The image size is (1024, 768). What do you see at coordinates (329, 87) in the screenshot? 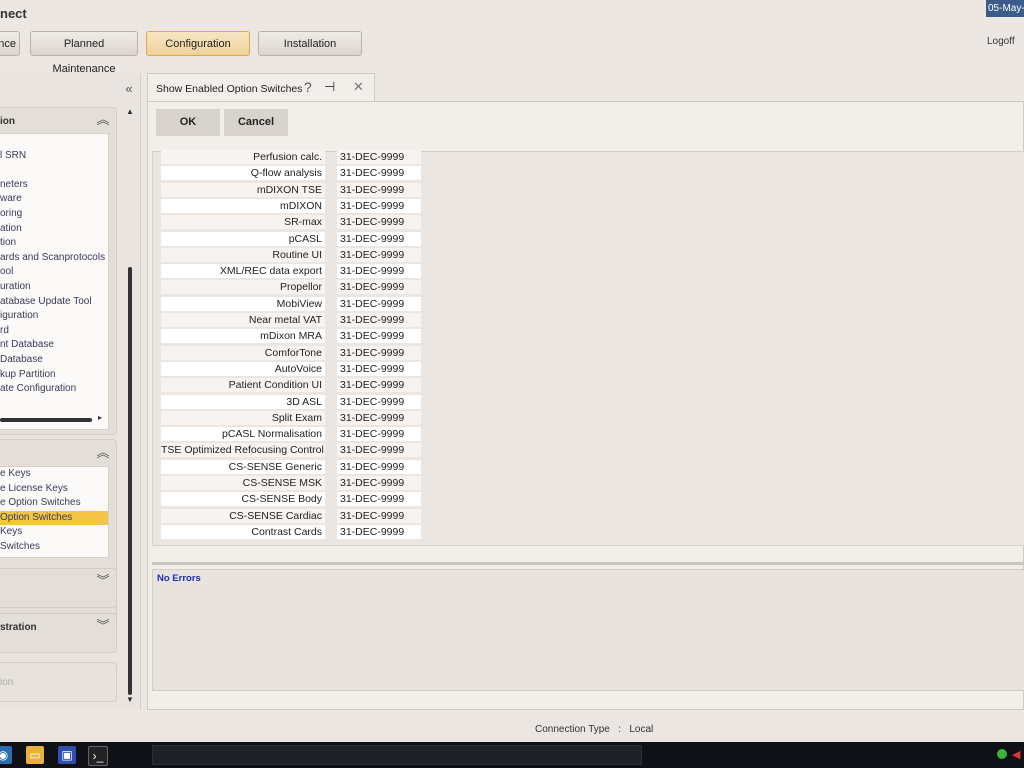
I see `pin-icon: ⊣` at bounding box center [329, 87].